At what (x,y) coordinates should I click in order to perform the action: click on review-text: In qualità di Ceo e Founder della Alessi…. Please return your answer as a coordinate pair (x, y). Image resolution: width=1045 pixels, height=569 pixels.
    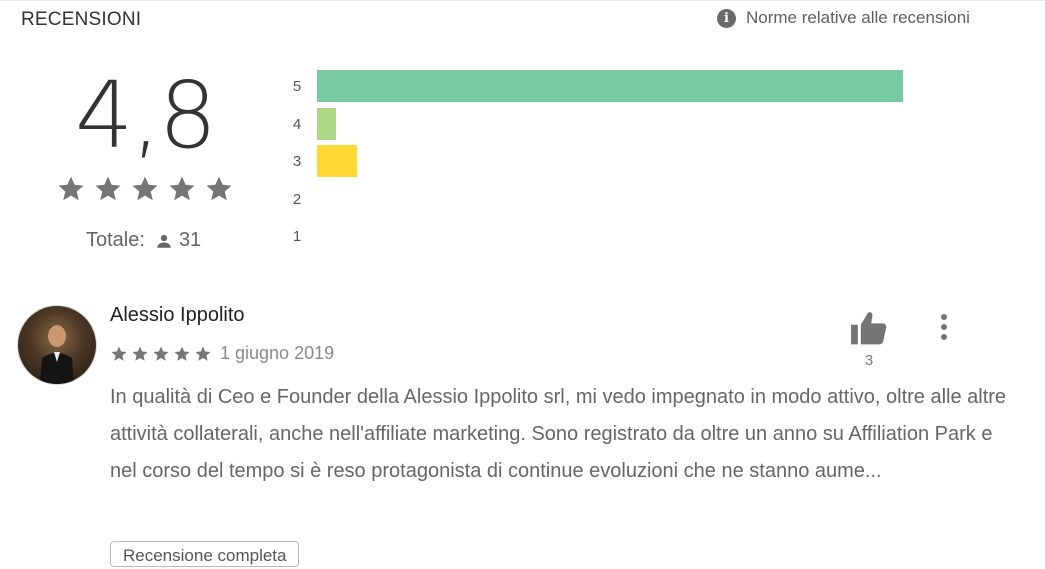
    Looking at the image, I should click on (558, 434).